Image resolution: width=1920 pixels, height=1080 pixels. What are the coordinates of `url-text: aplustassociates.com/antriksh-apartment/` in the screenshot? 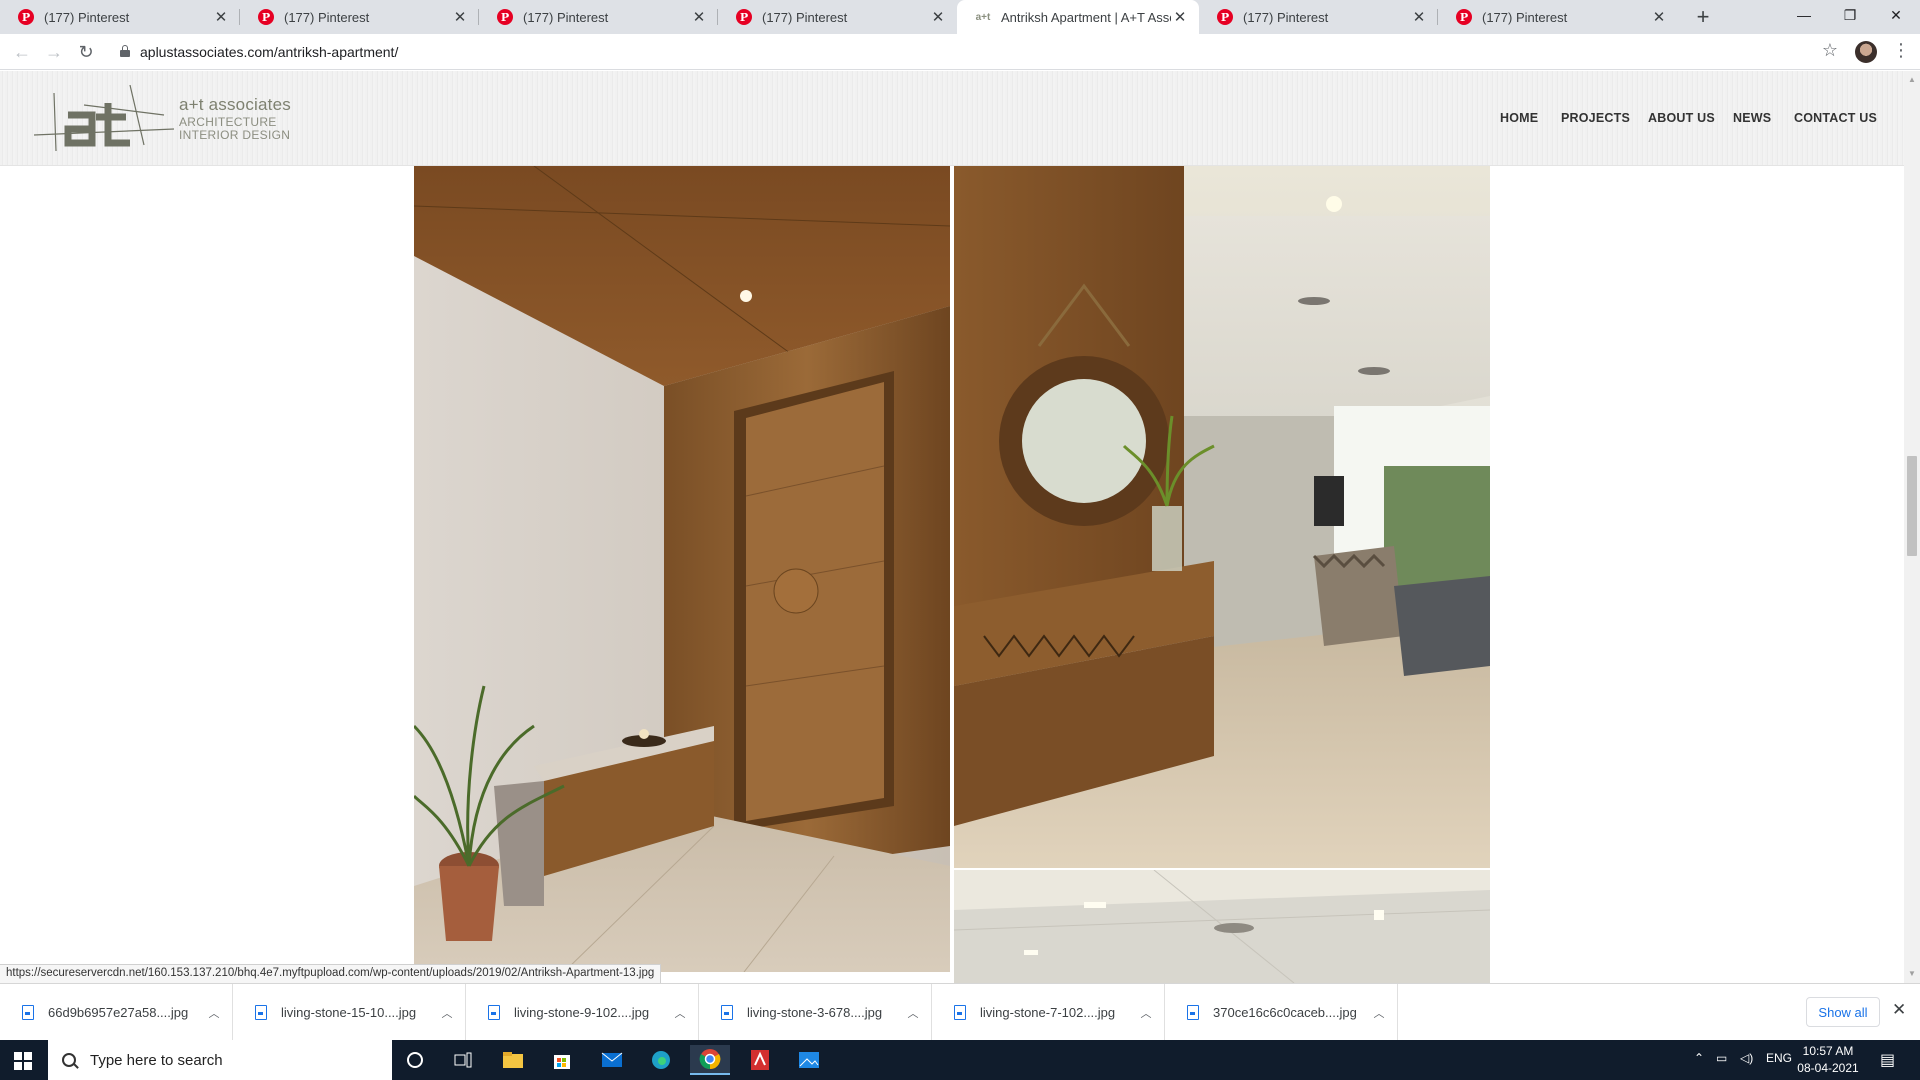 It's located at (269, 52).